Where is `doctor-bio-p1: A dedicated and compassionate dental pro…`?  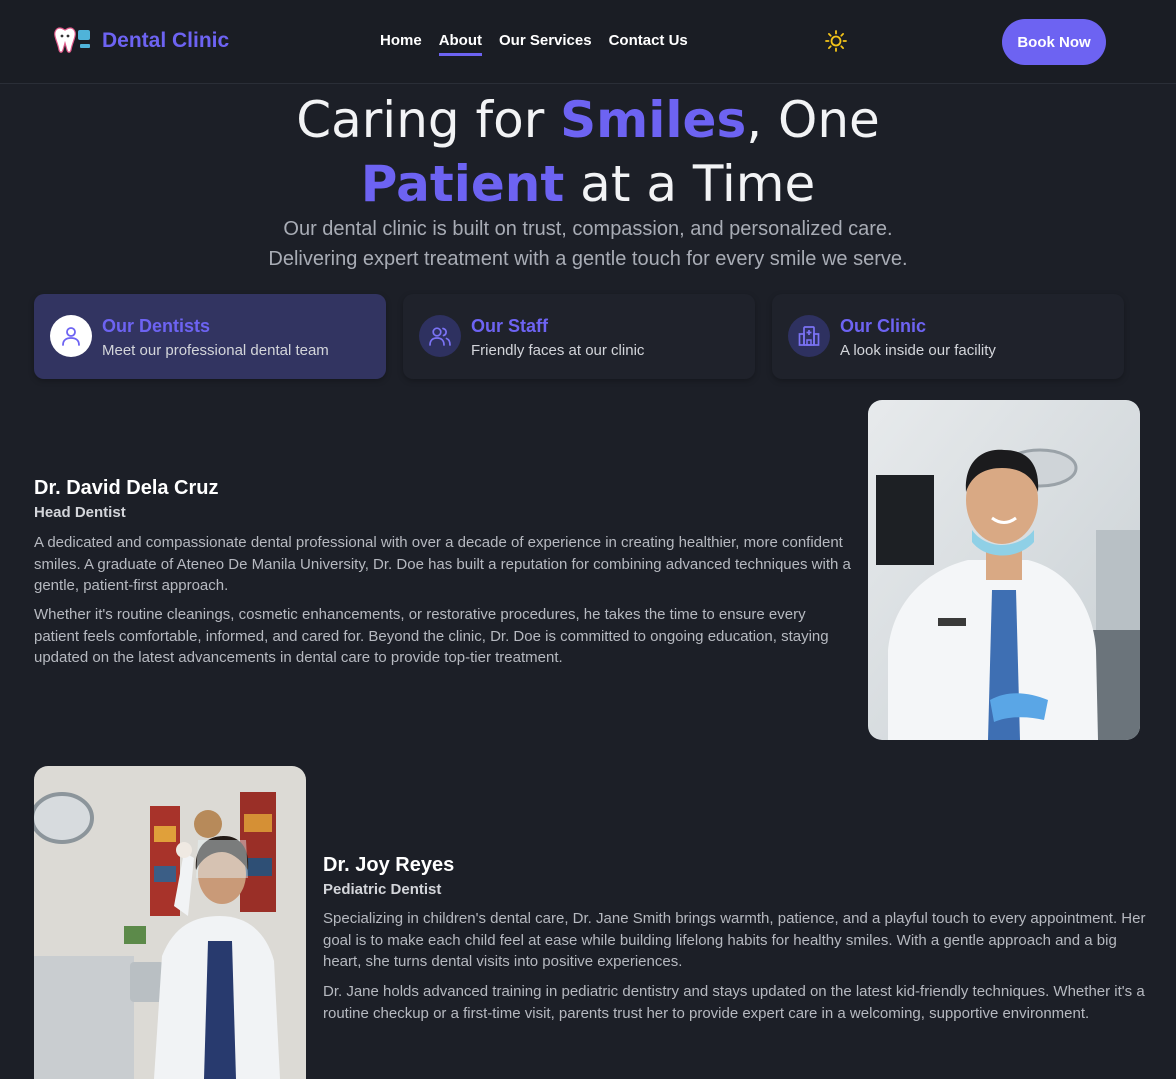
doctor-bio-p1: A dedicated and compassionate dental pro… is located at coordinates (442, 564).